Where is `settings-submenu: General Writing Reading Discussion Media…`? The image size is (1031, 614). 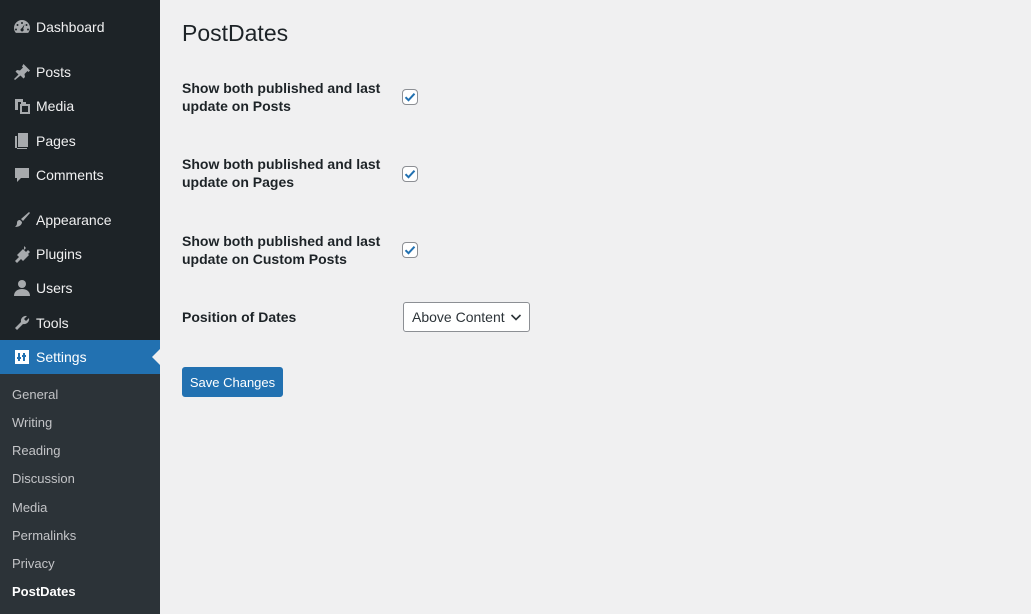
settings-submenu: General Writing Reading Discussion Media… is located at coordinates (80, 494).